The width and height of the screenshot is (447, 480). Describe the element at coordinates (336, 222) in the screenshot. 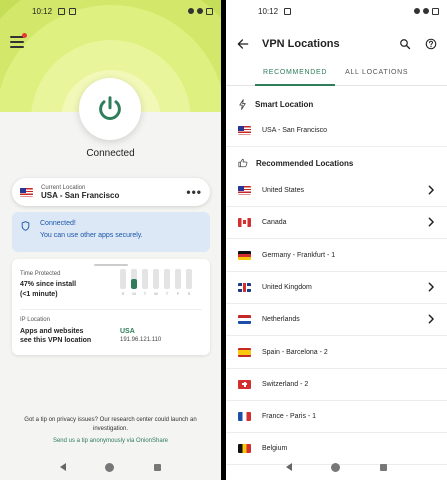

I see `location-row: Canada` at that location.